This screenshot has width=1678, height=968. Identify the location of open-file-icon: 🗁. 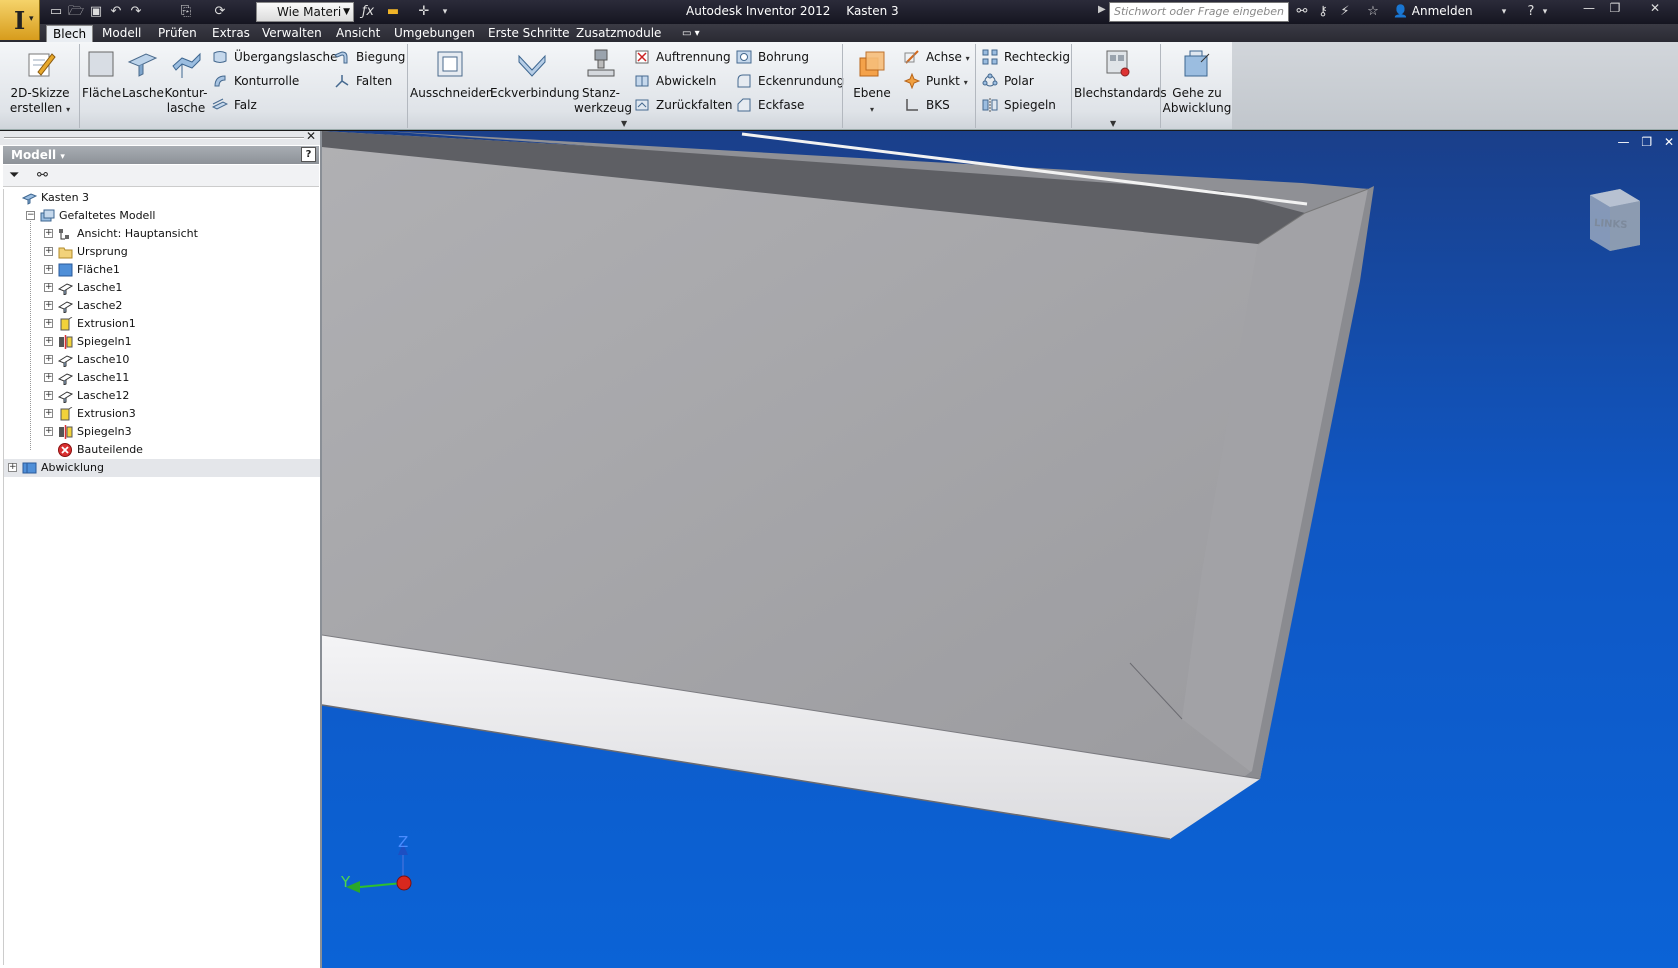
(76, 12).